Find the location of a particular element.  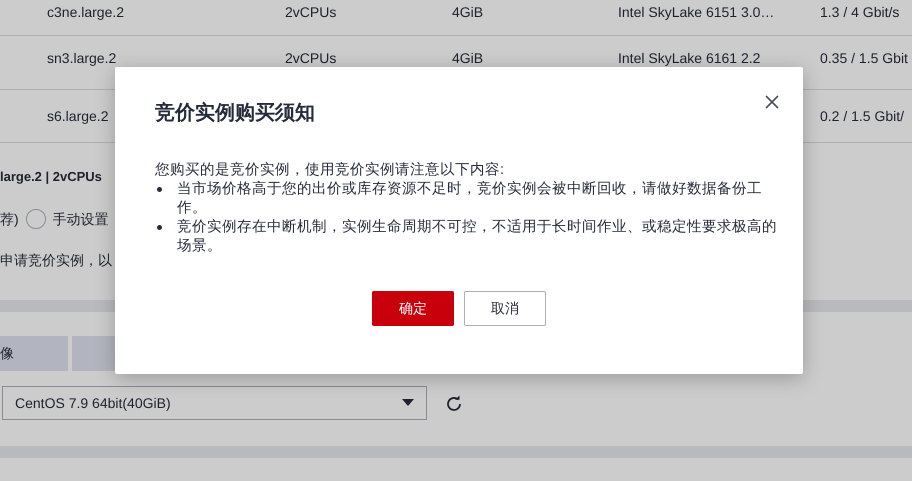

refresh-button is located at coordinates (454, 403).